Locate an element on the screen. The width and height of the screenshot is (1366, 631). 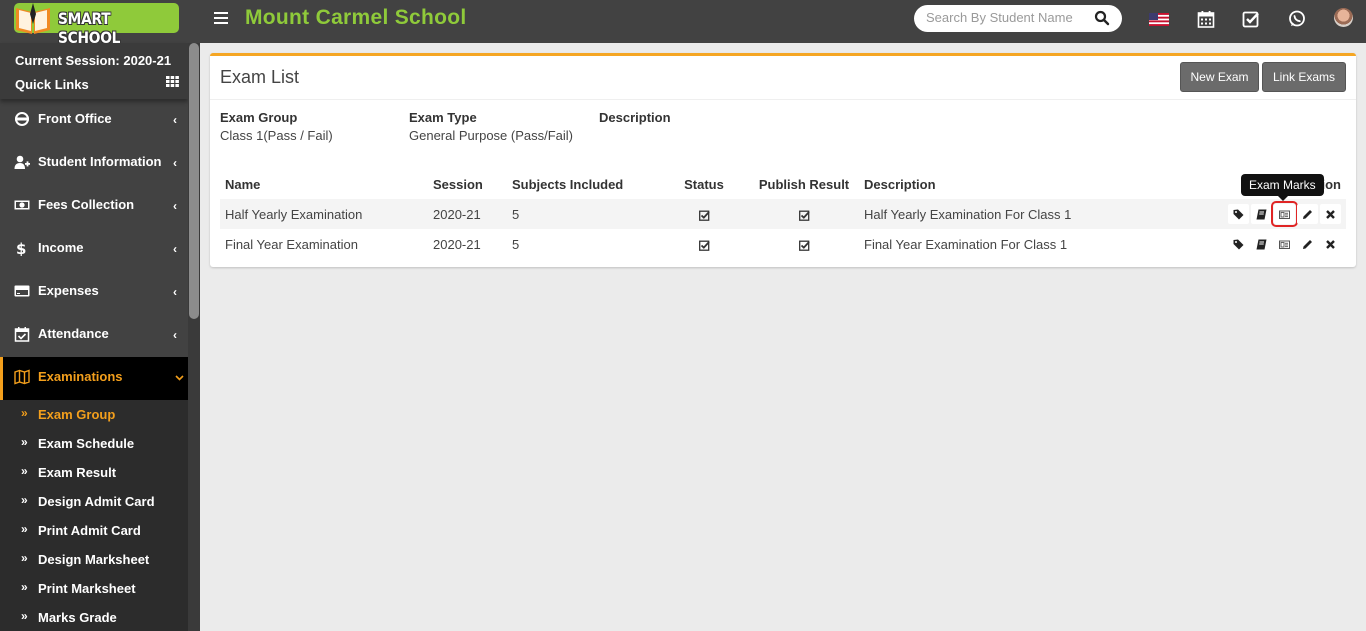
description-label: Description is located at coordinates (635, 117).